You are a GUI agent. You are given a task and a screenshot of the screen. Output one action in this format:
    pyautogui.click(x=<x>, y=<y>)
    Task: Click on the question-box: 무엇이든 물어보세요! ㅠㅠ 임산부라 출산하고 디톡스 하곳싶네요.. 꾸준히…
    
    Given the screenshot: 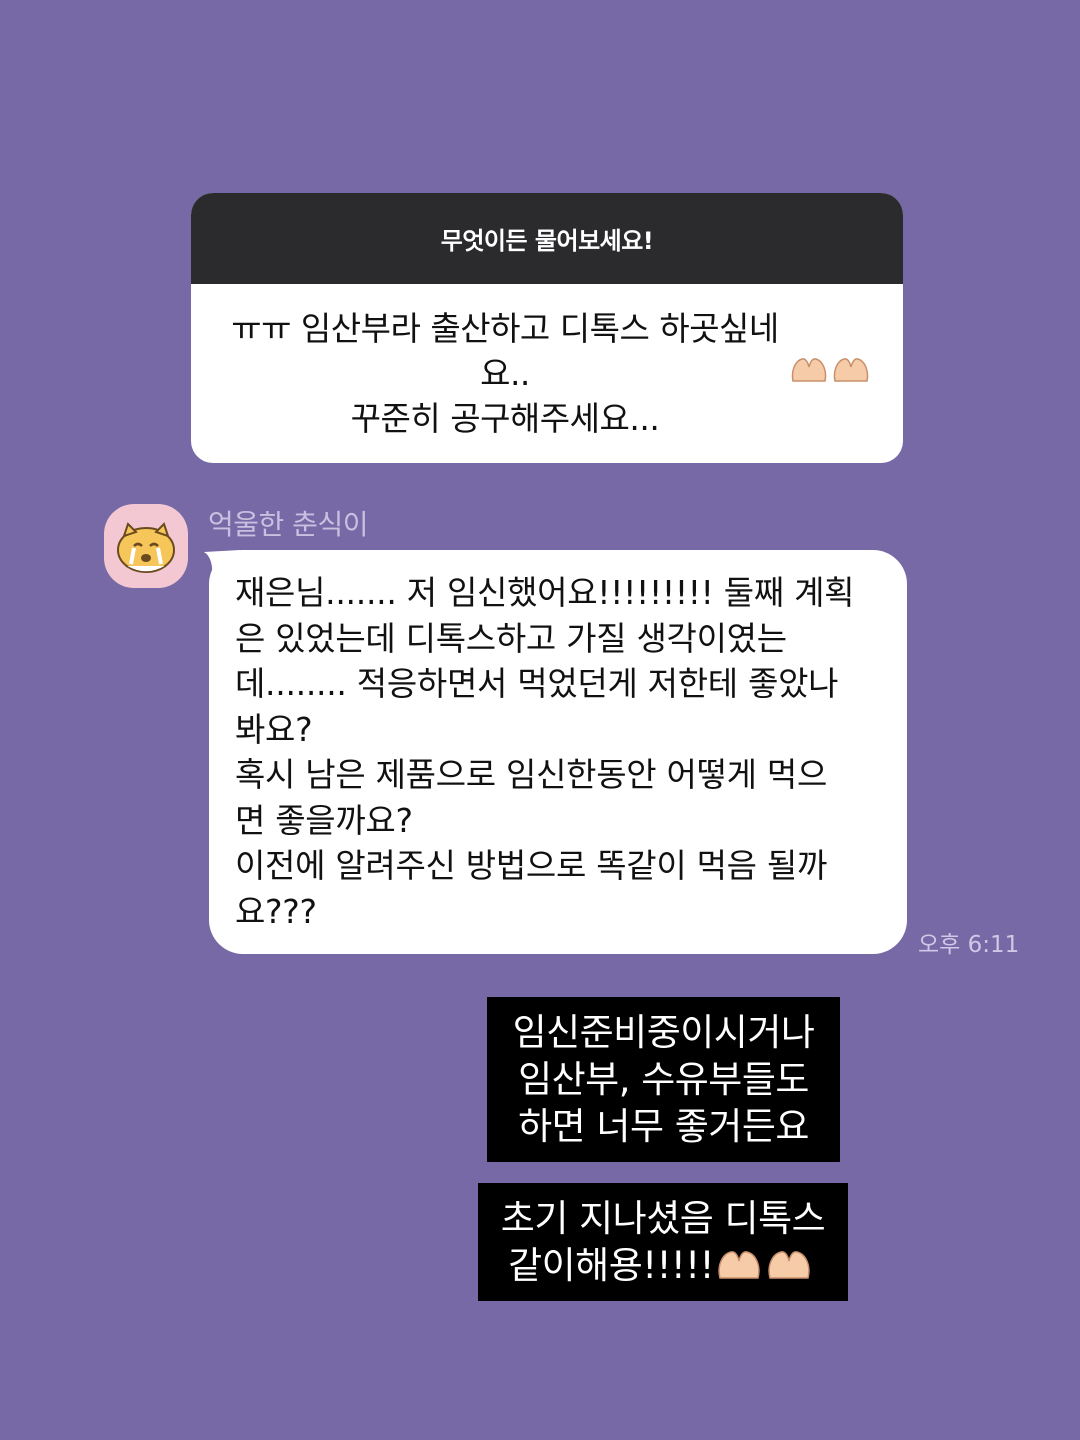 What is the action you would take?
    pyautogui.click(x=547, y=328)
    